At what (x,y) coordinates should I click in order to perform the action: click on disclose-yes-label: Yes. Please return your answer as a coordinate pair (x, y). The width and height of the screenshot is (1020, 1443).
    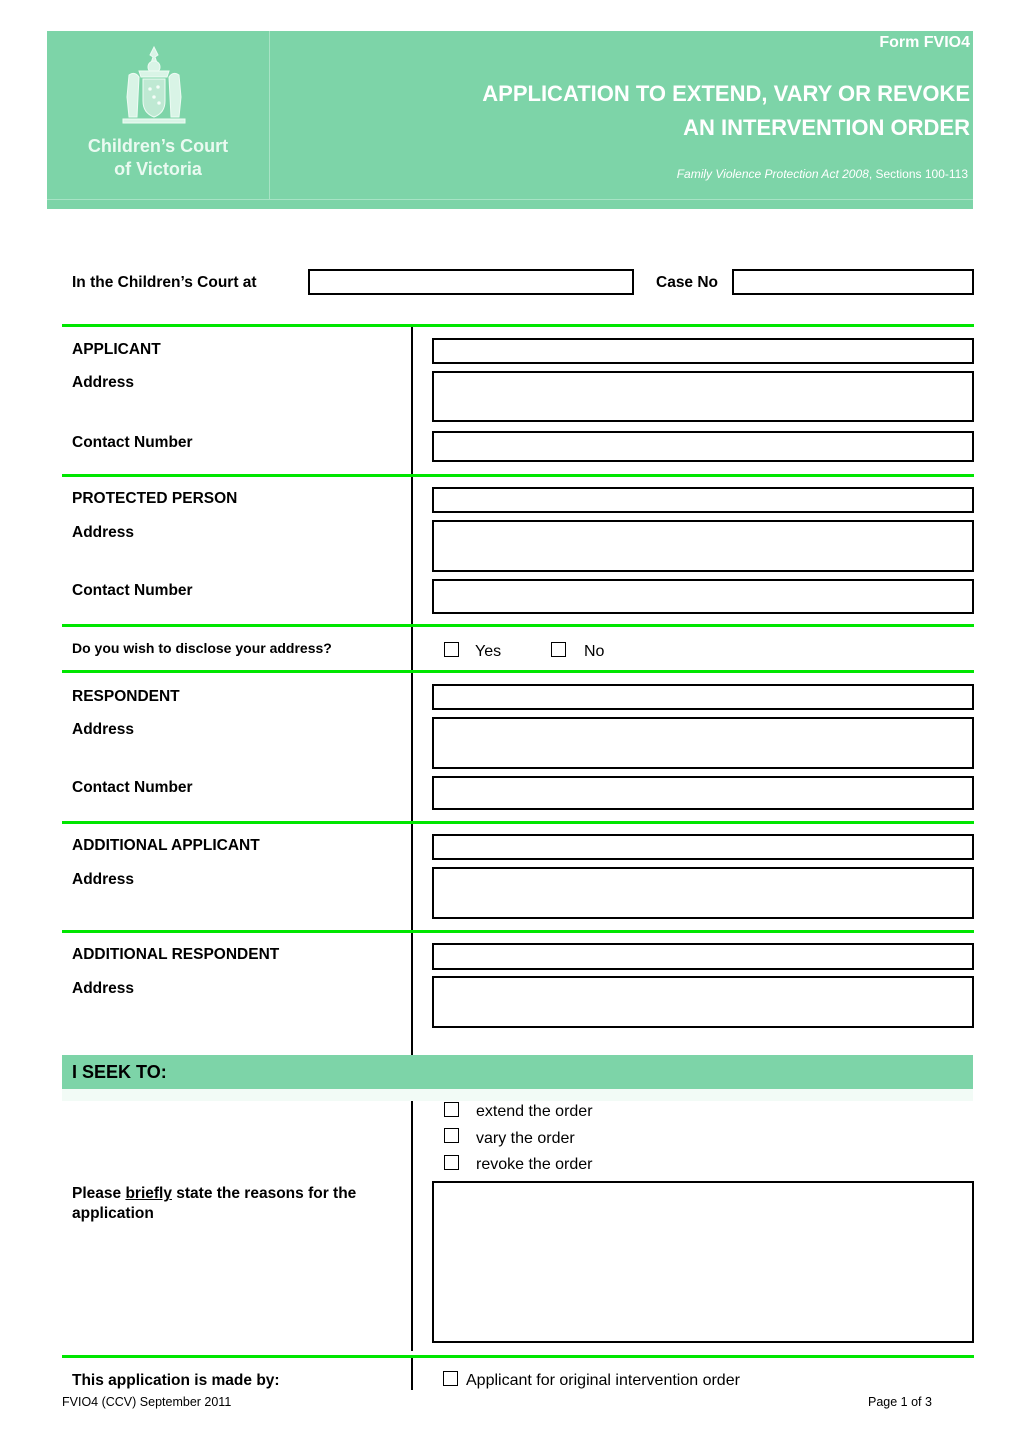
    Looking at the image, I should click on (488, 651).